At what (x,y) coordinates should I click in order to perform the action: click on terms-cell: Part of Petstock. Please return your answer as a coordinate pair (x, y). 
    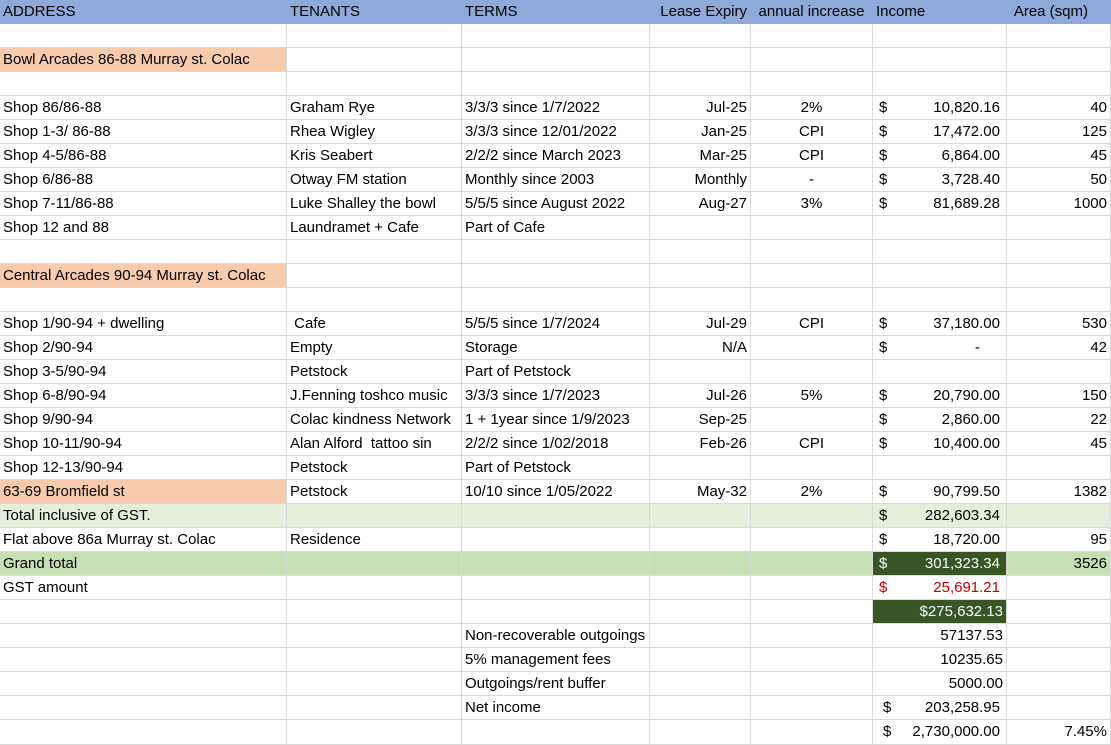
    Looking at the image, I should click on (556, 468).